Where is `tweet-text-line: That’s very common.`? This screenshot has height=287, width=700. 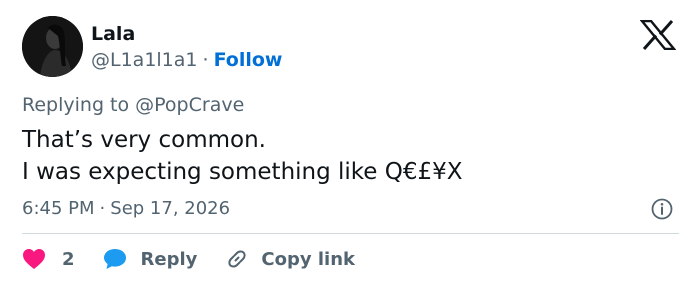
tweet-text-line: That’s very common. is located at coordinates (144, 140).